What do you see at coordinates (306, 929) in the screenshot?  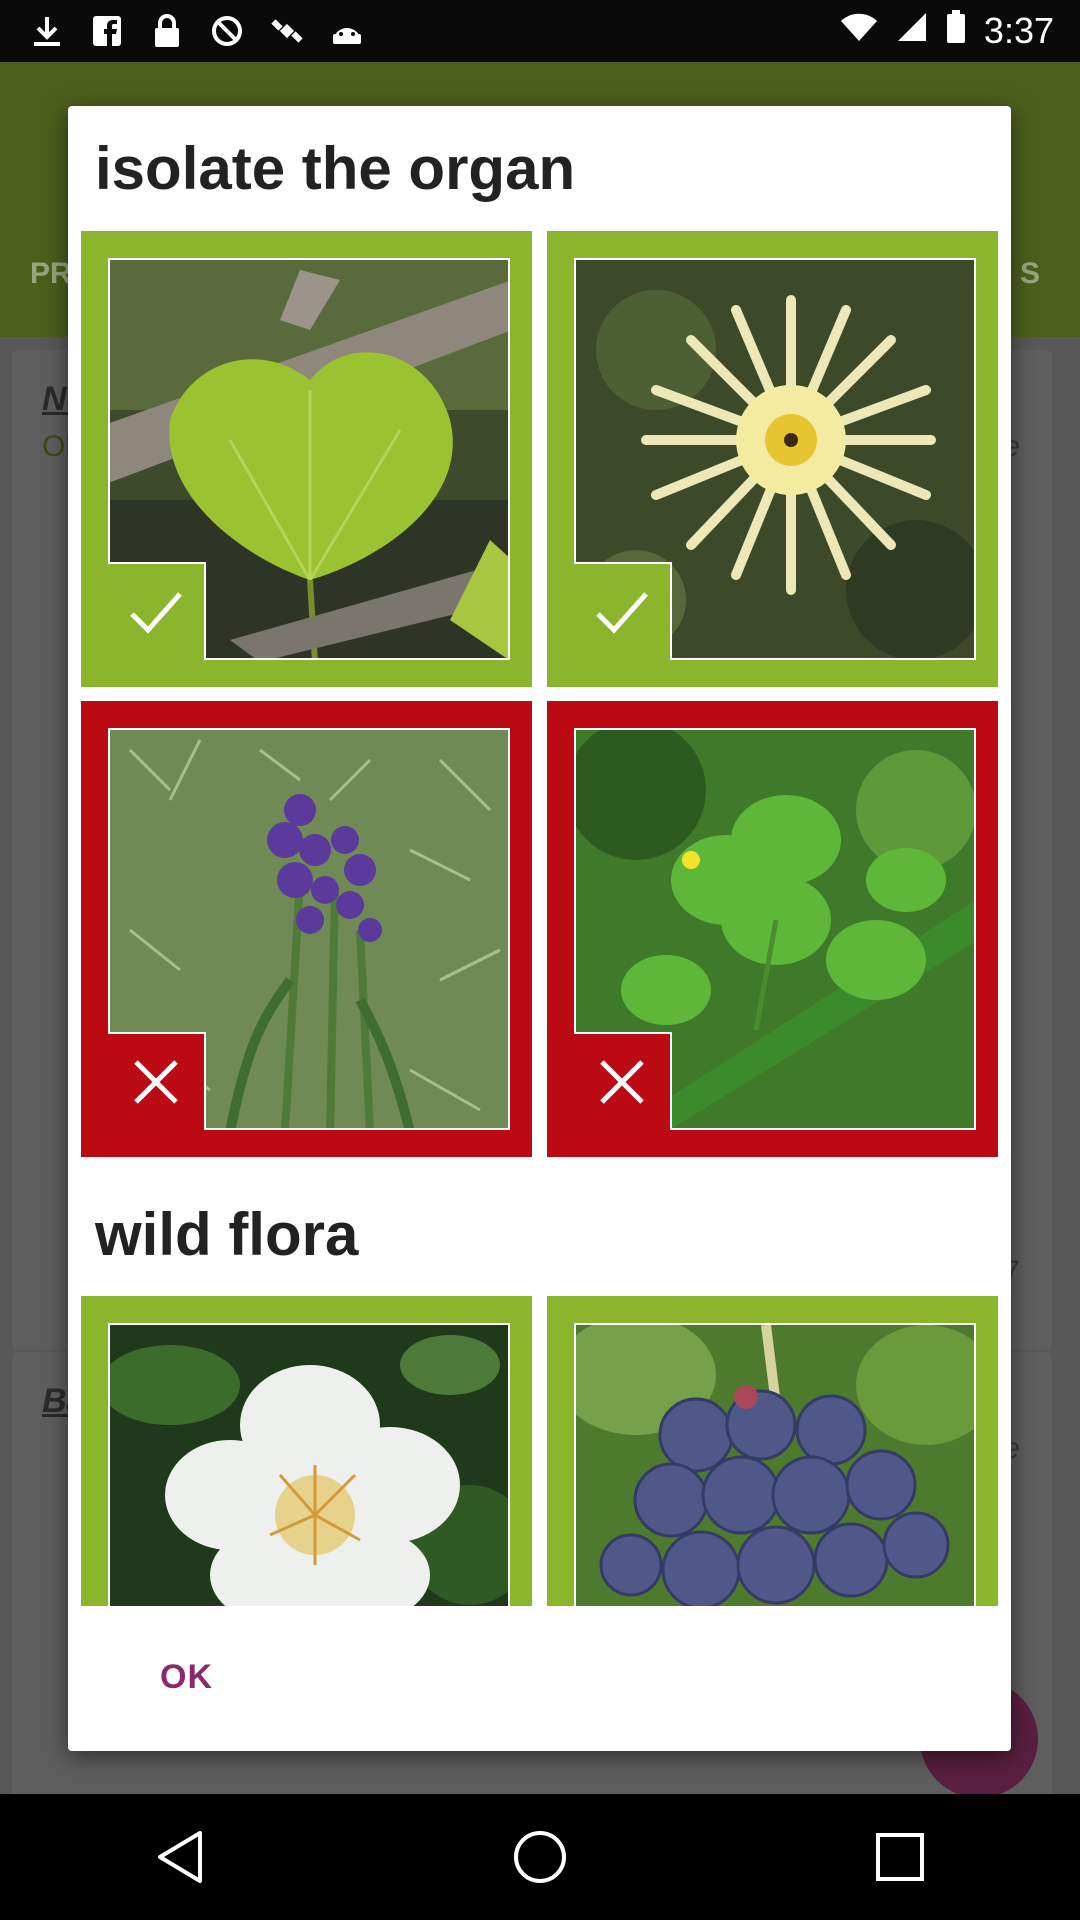 I see `example-tile-orchid` at bounding box center [306, 929].